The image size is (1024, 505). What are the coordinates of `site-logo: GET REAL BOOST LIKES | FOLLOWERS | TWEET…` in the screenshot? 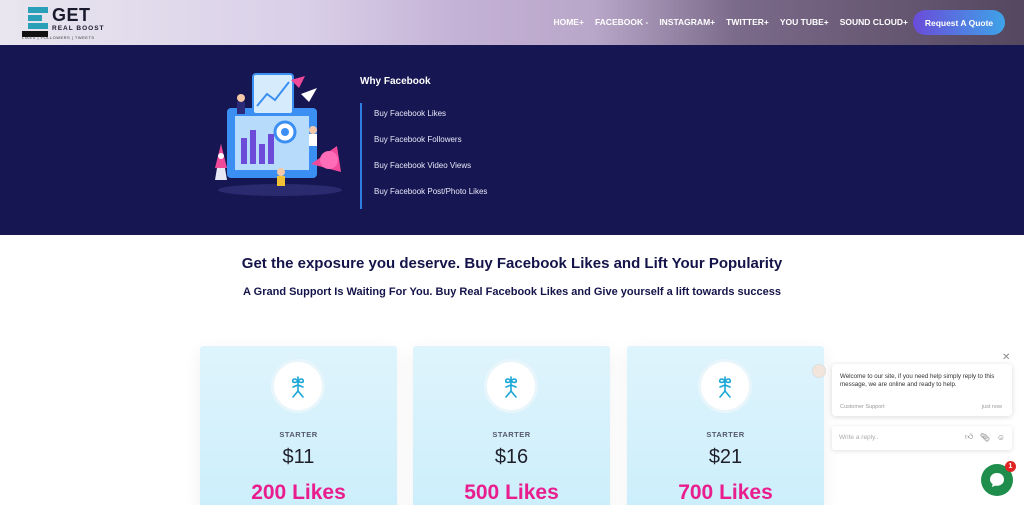 It's located at (67, 23).